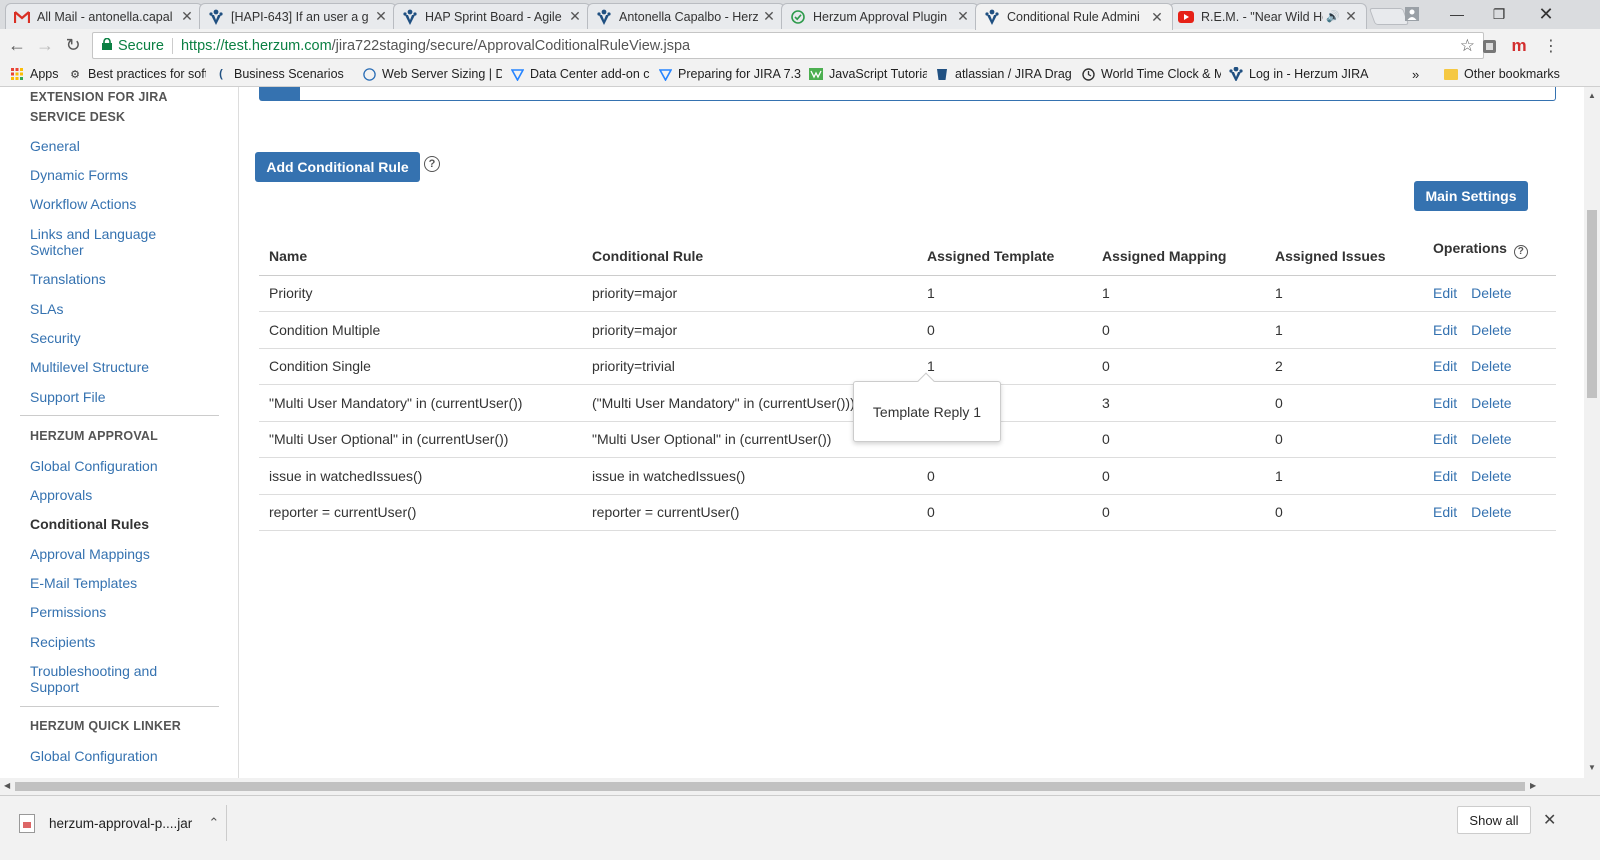 This screenshot has width=1600, height=860. I want to click on browser-tab: R.E.M. - "Near Wild He 🔊 ✕, so click(1268, 16).